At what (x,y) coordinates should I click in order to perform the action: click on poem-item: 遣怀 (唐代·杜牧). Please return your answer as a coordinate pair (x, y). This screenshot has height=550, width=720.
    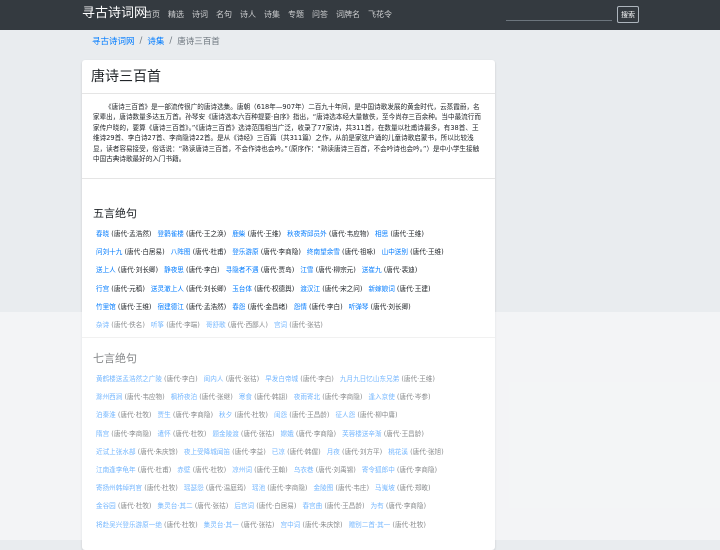
    Looking at the image, I should click on (182, 434).